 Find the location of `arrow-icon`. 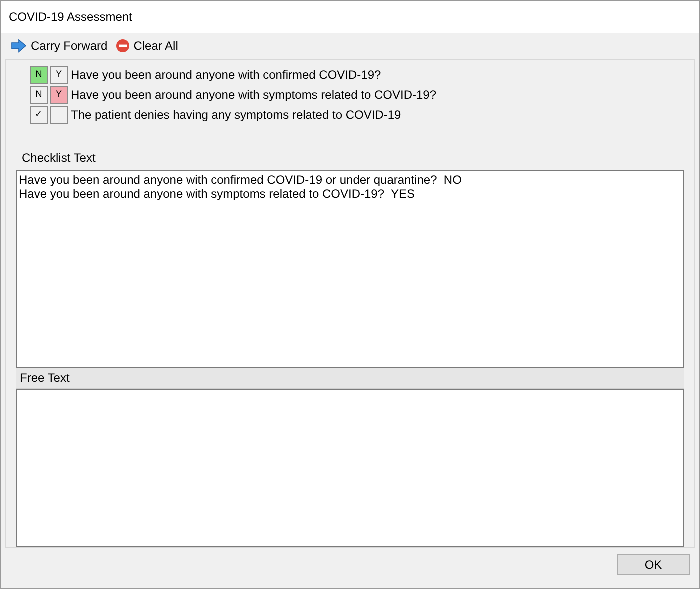

arrow-icon is located at coordinates (19, 46).